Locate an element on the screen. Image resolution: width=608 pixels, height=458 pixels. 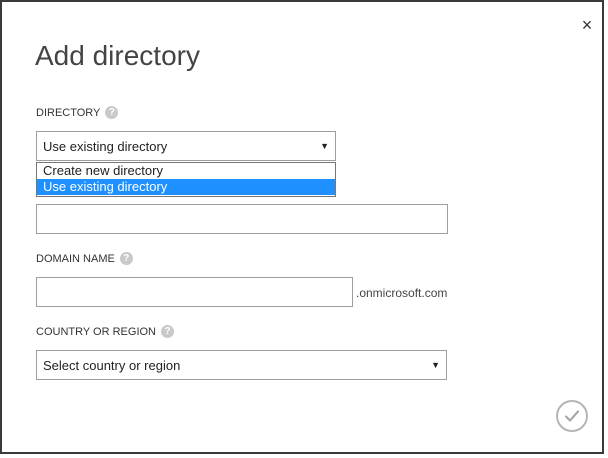
dialog-title: Add directory is located at coordinates (117, 55).